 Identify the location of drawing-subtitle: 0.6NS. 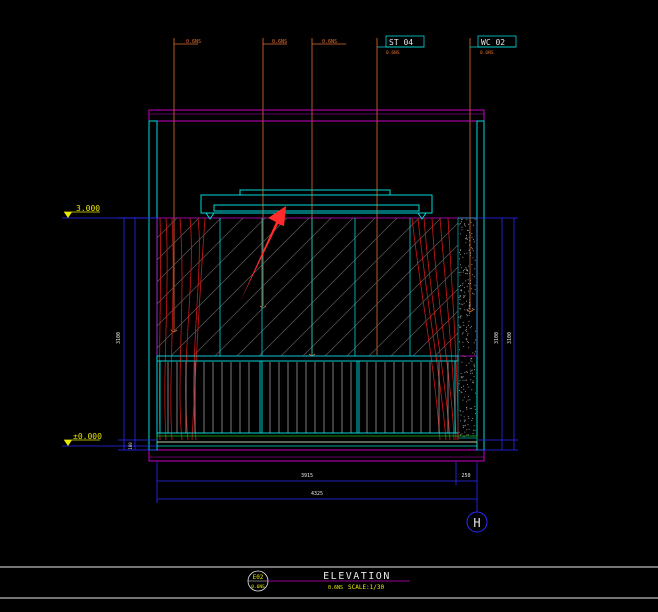
(335, 588).